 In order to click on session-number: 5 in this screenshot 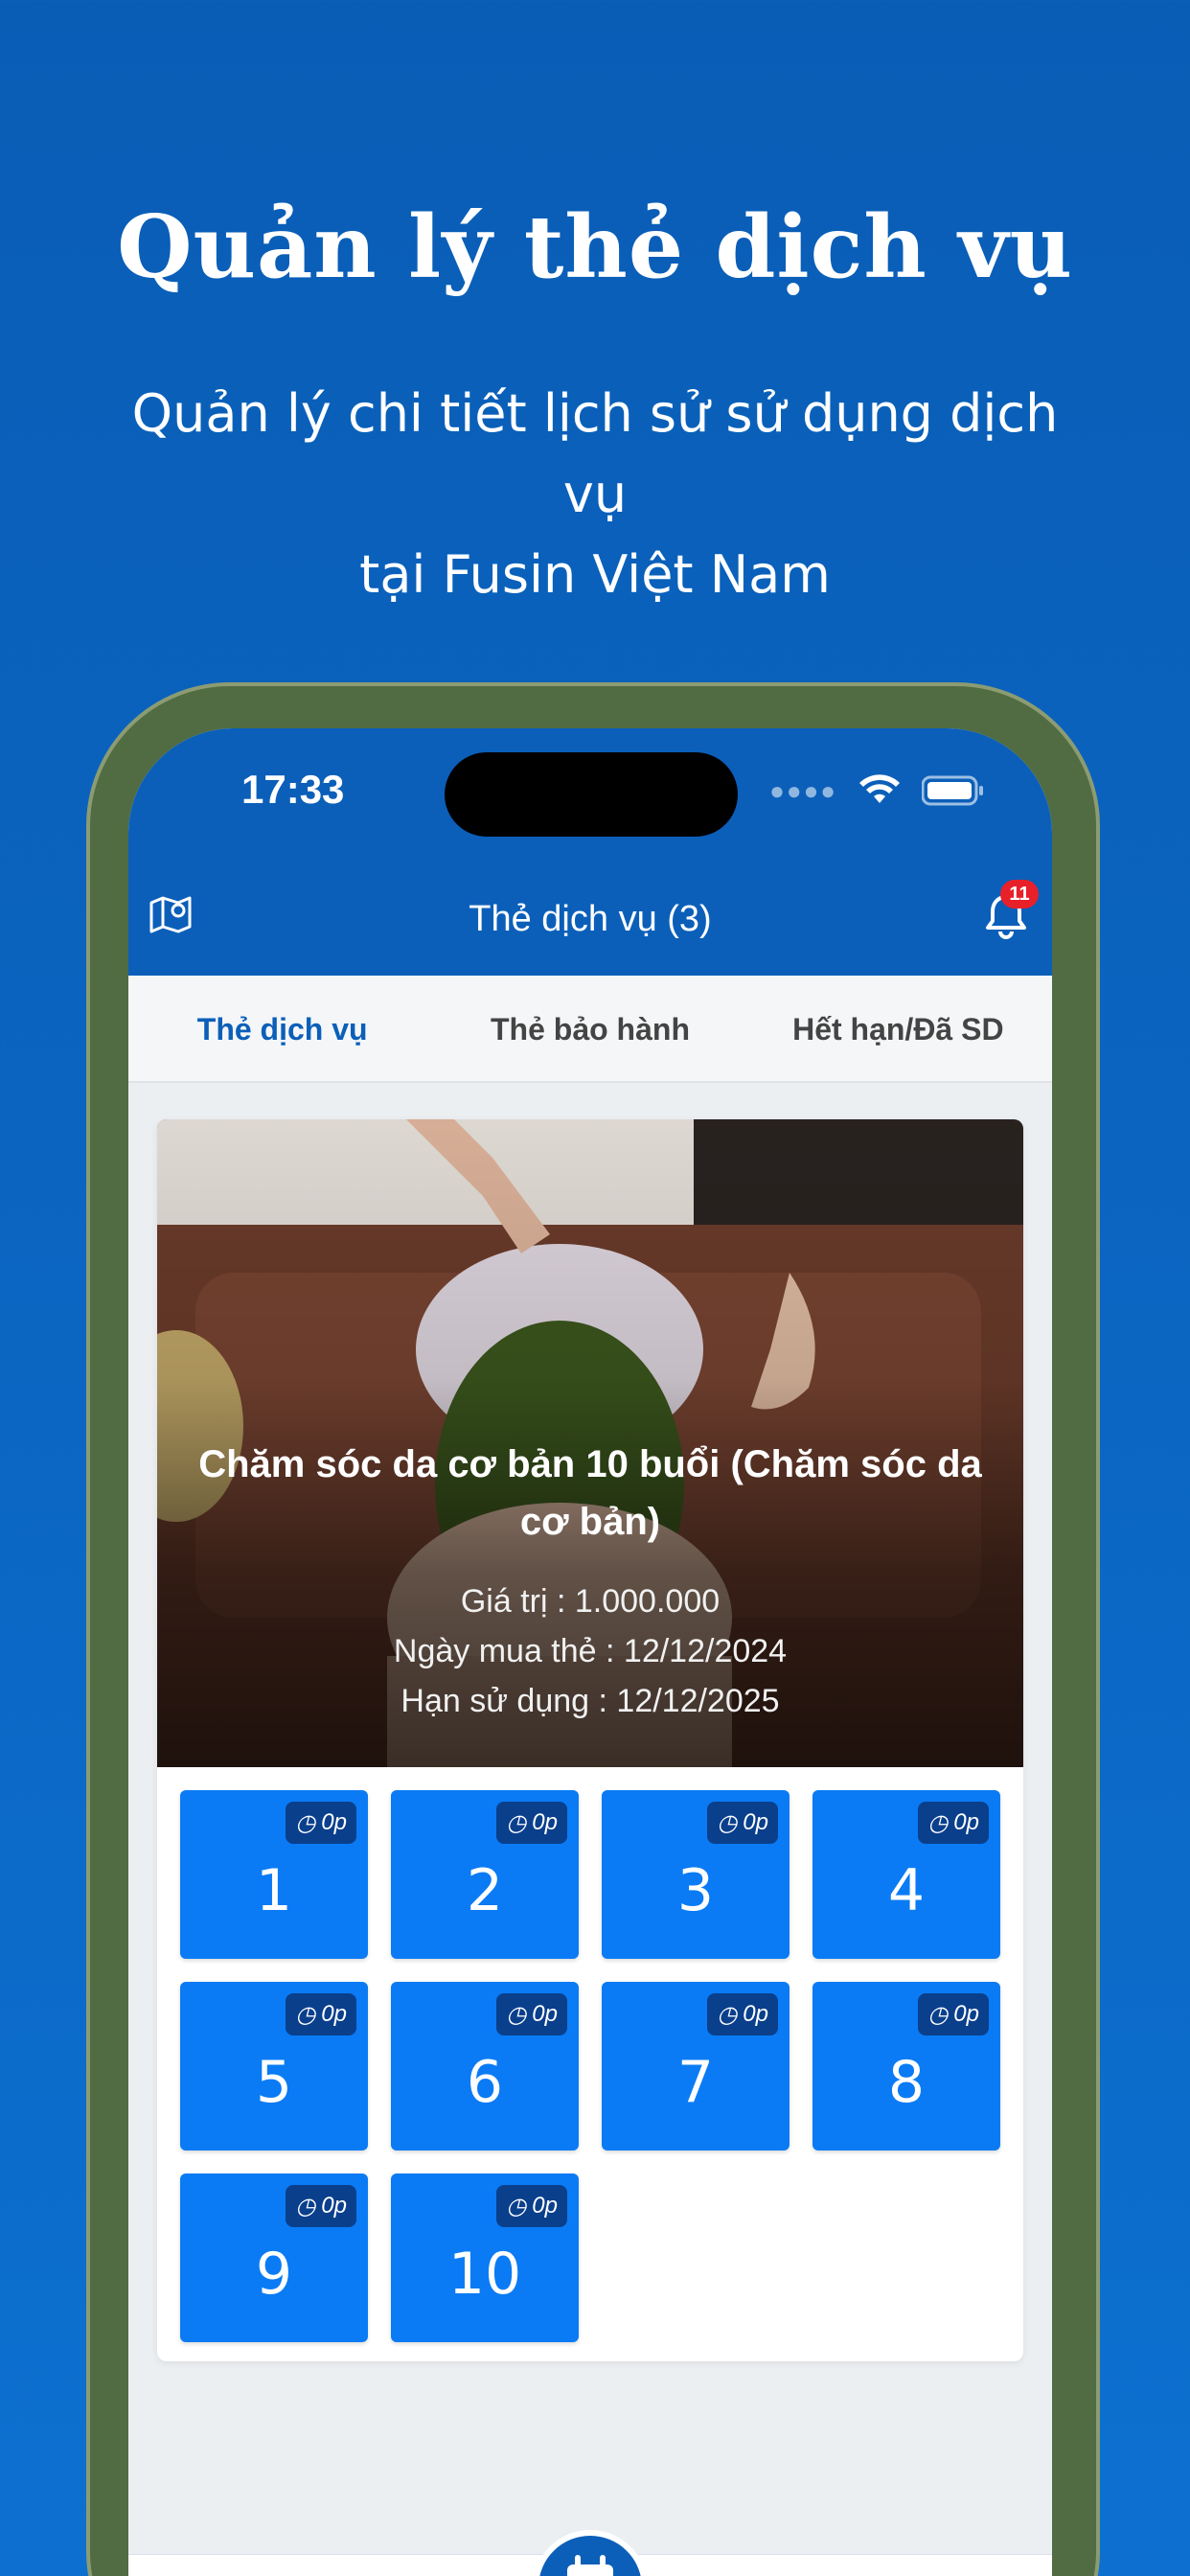, I will do `click(274, 2082)`.